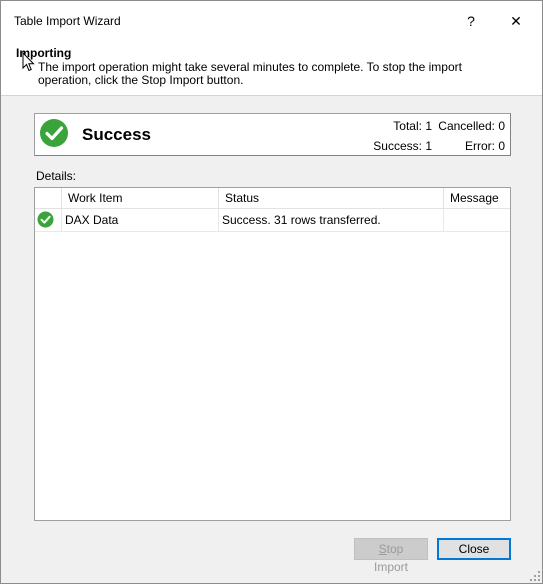 This screenshot has width=543, height=584. I want to click on error-count: Error: 0, so click(484, 146).